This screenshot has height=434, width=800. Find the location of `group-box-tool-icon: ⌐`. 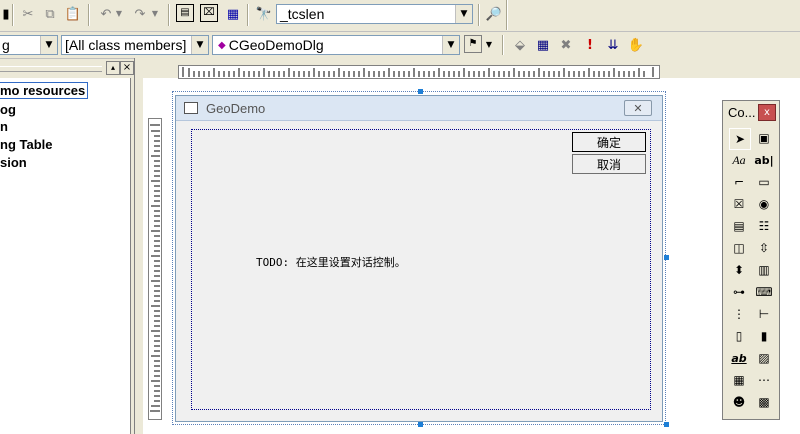

group-box-tool-icon: ⌐ is located at coordinates (739, 182).